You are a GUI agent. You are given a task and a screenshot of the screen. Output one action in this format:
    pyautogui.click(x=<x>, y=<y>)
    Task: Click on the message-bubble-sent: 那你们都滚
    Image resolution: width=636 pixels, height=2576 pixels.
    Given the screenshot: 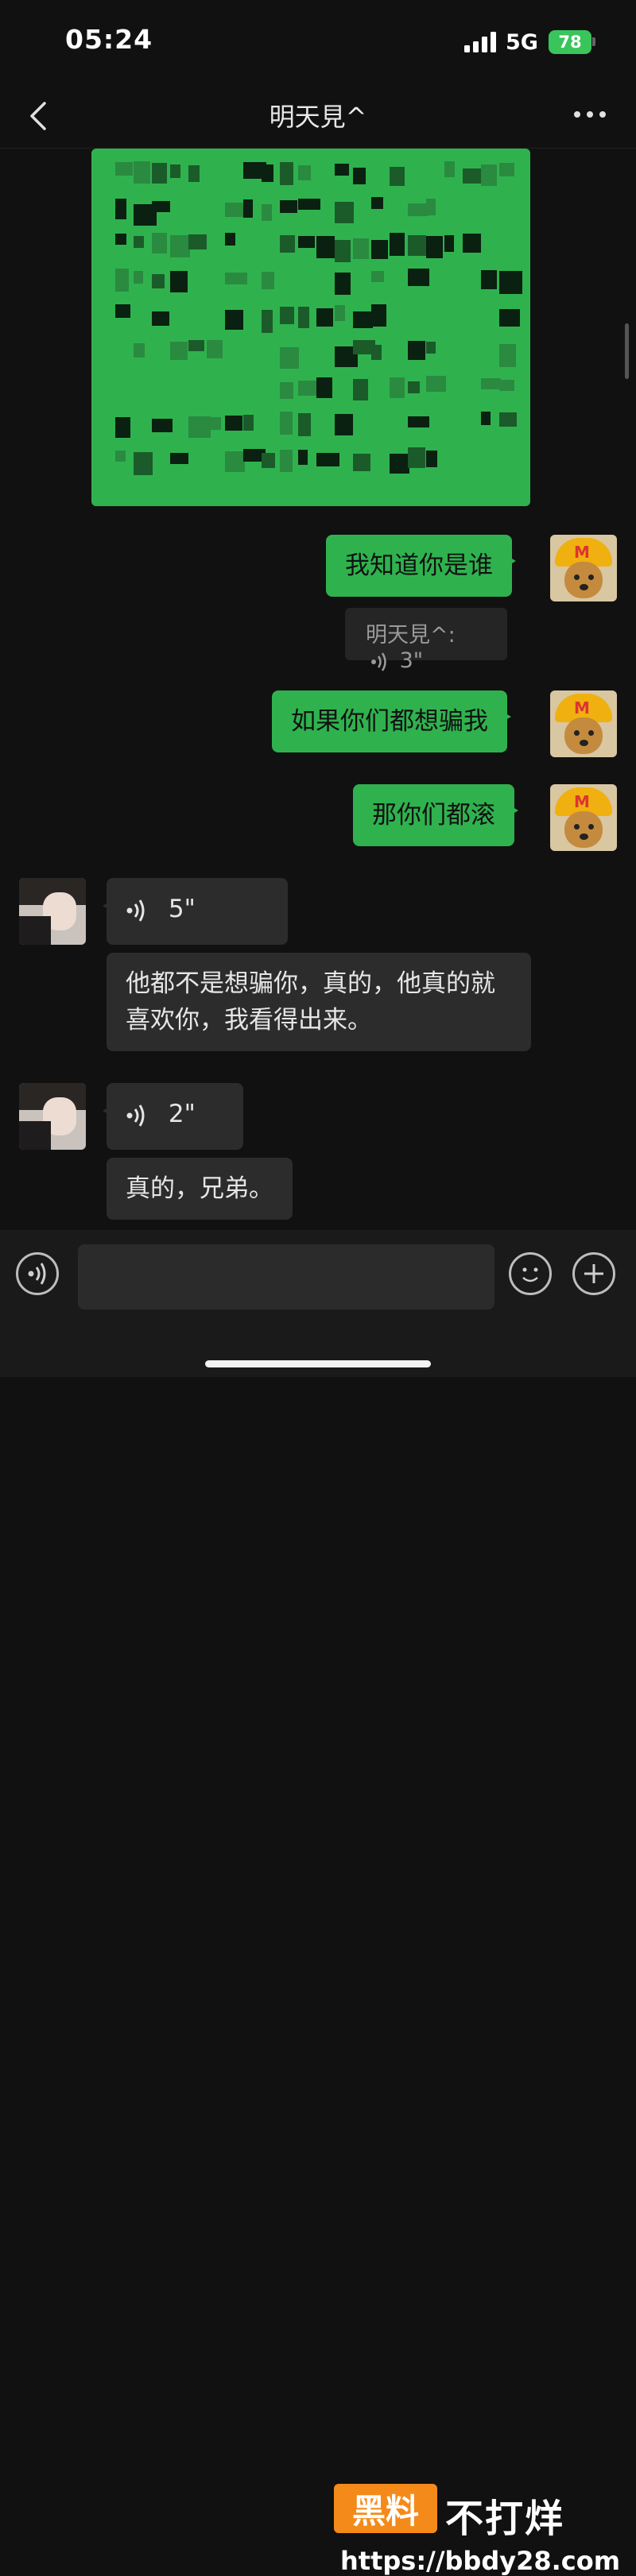 What is the action you would take?
    pyautogui.click(x=435, y=815)
    